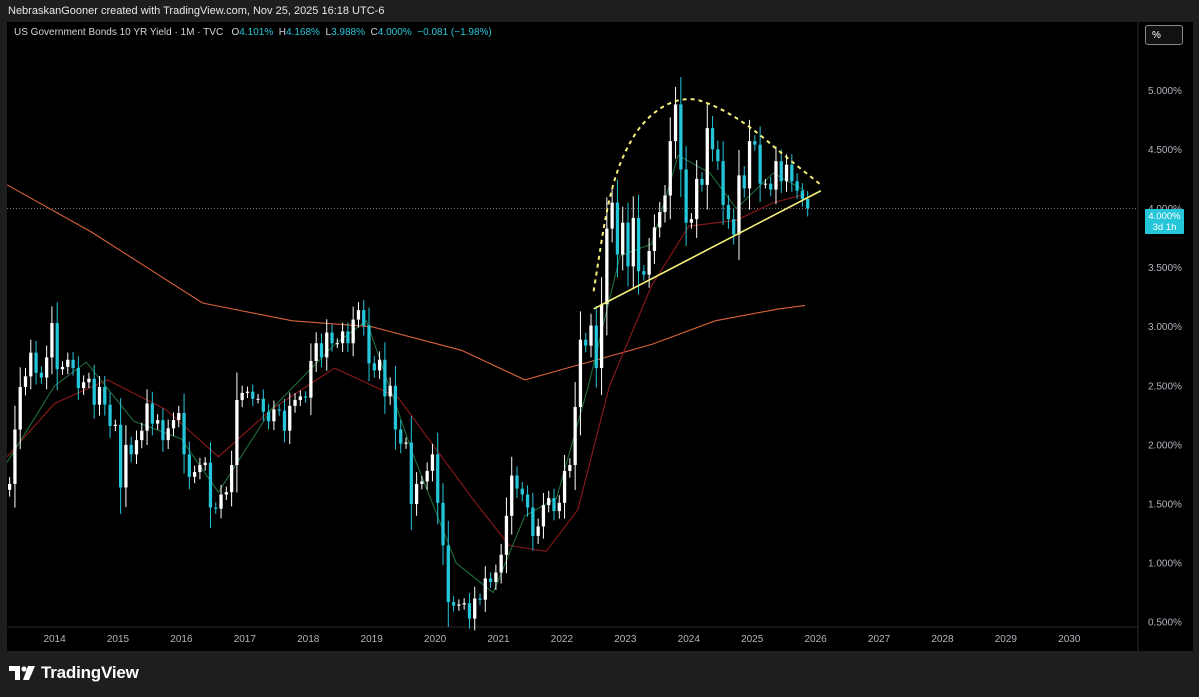 This screenshot has height=697, width=1199. I want to click on legend-close-label: C, so click(374, 32).